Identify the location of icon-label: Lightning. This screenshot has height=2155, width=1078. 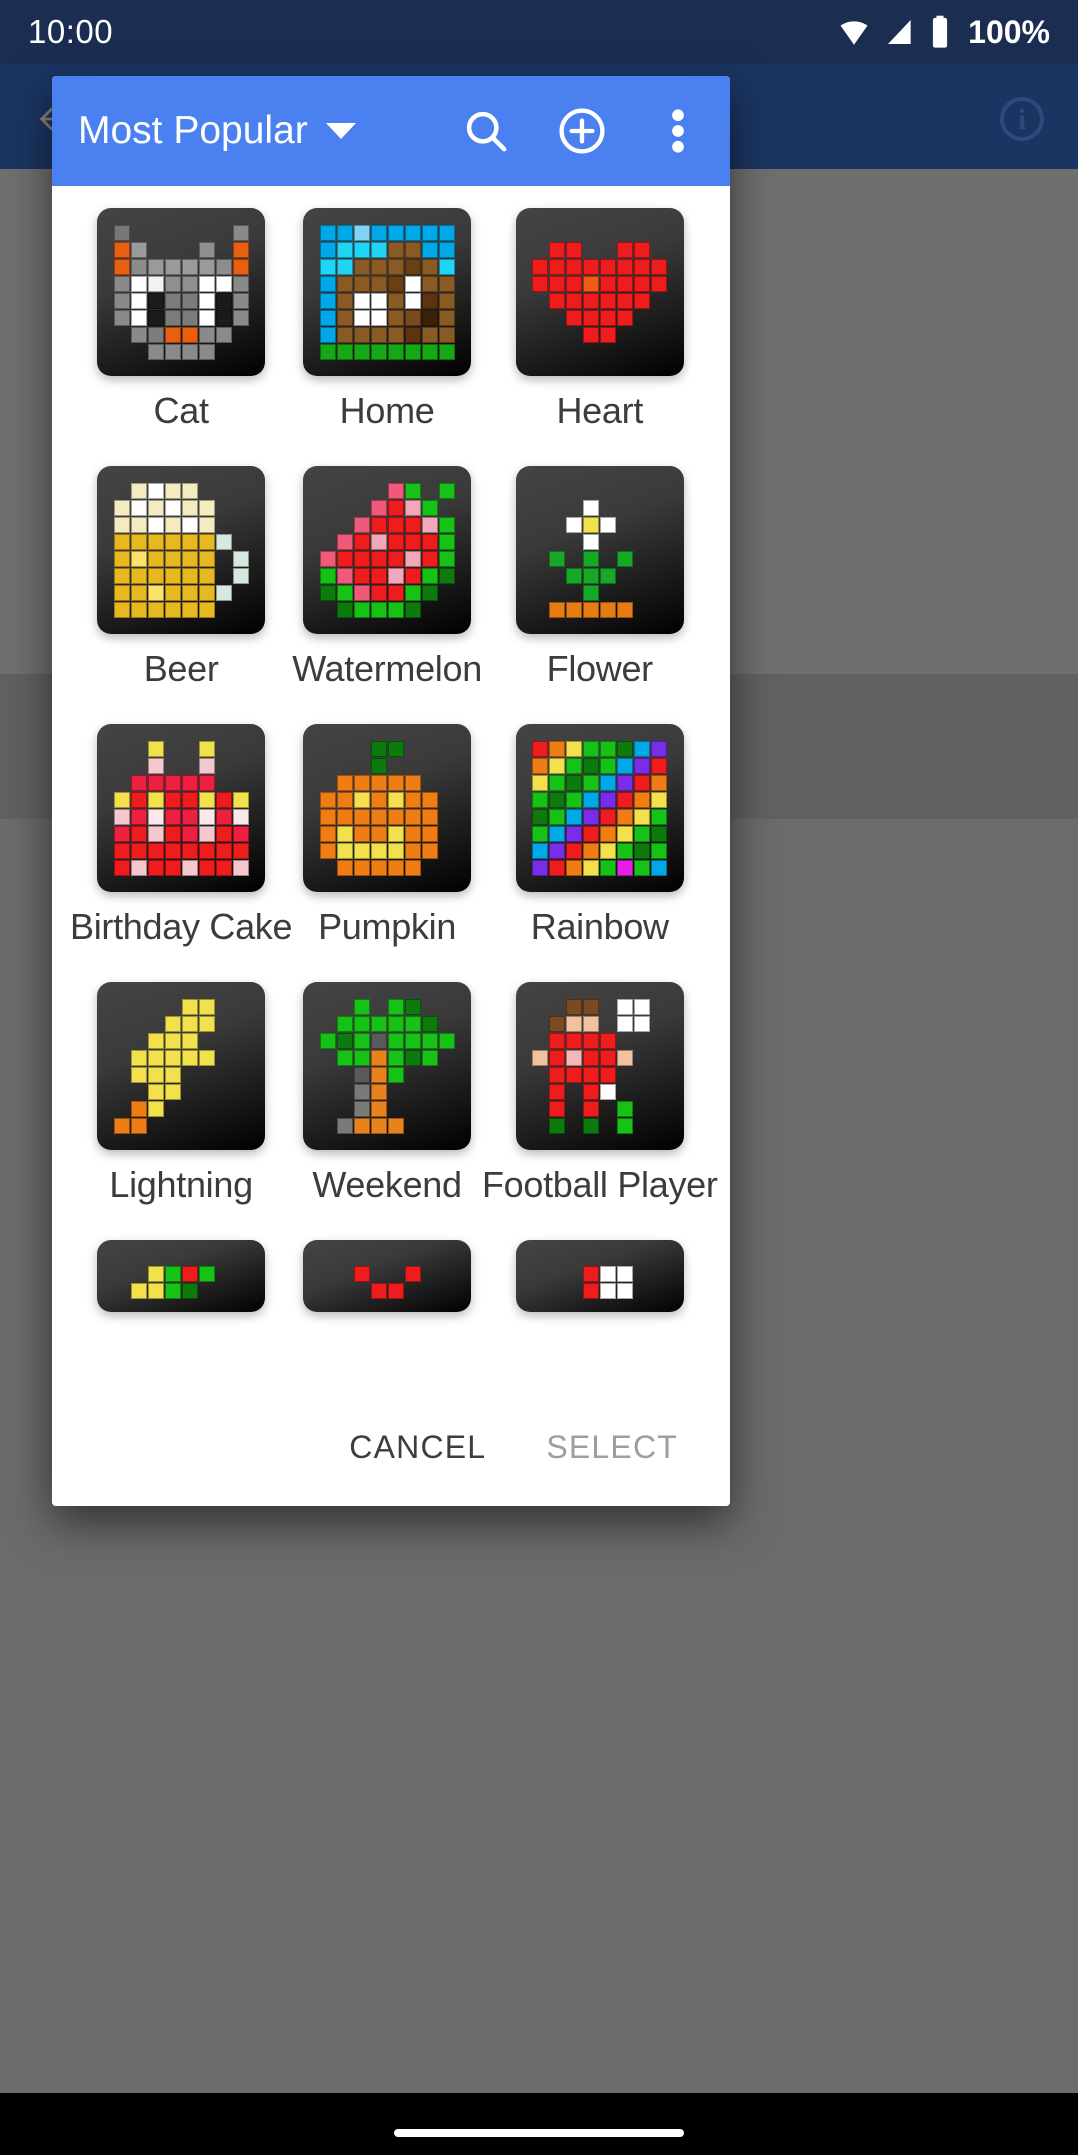
(181, 1184).